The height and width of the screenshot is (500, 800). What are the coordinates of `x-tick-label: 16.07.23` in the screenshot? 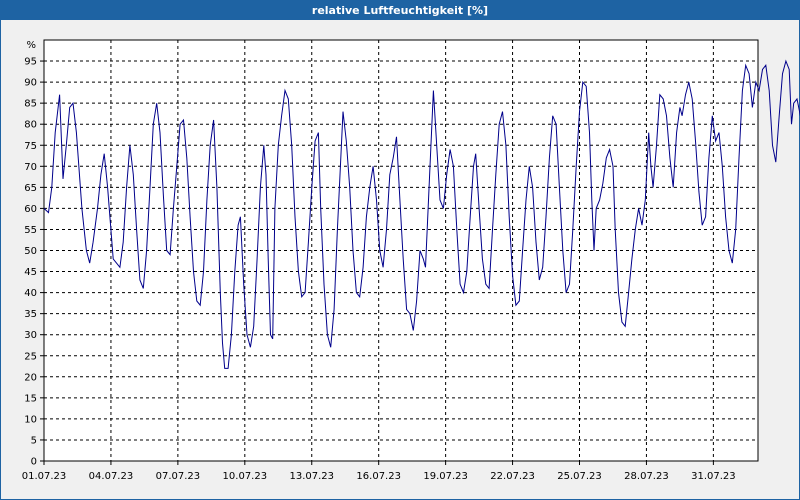 It's located at (378, 476).